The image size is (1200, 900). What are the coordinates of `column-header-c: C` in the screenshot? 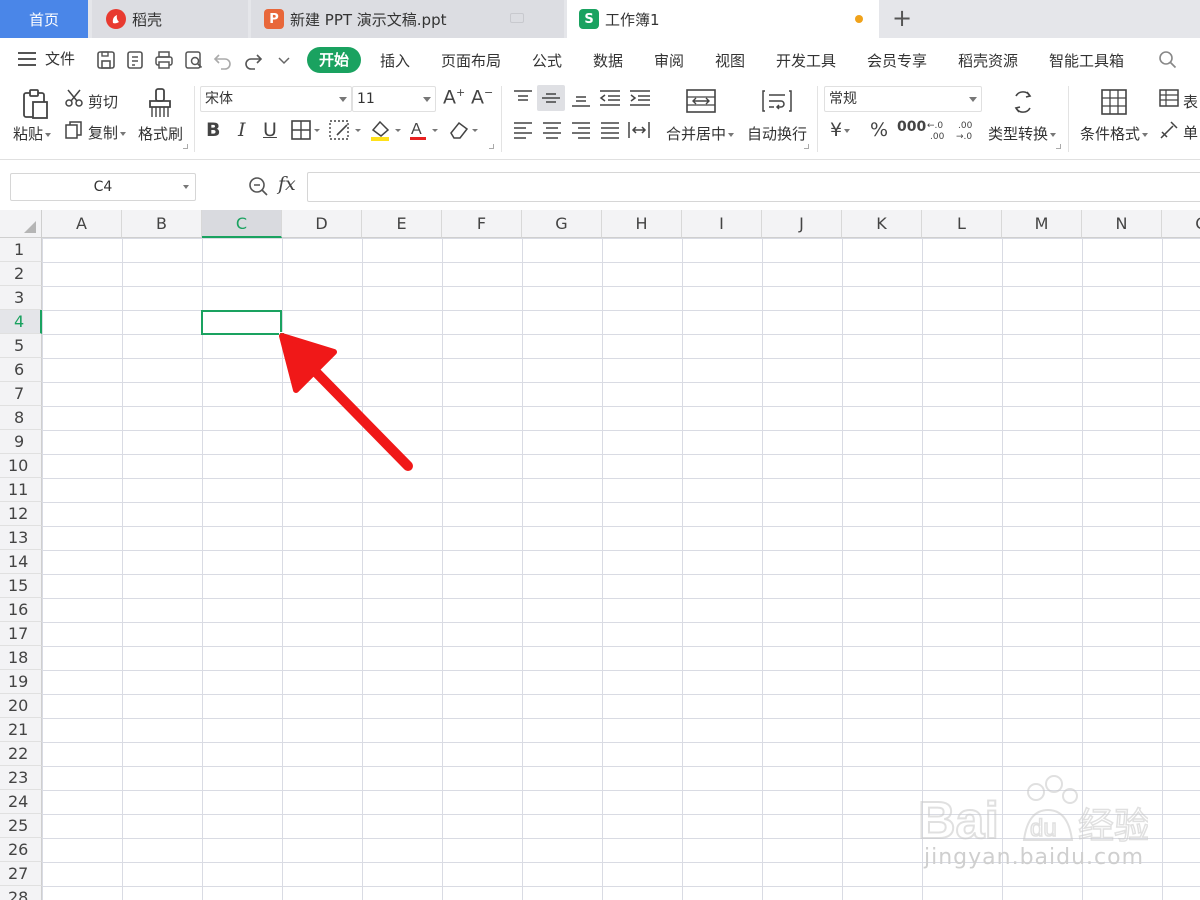 It's located at (242, 224).